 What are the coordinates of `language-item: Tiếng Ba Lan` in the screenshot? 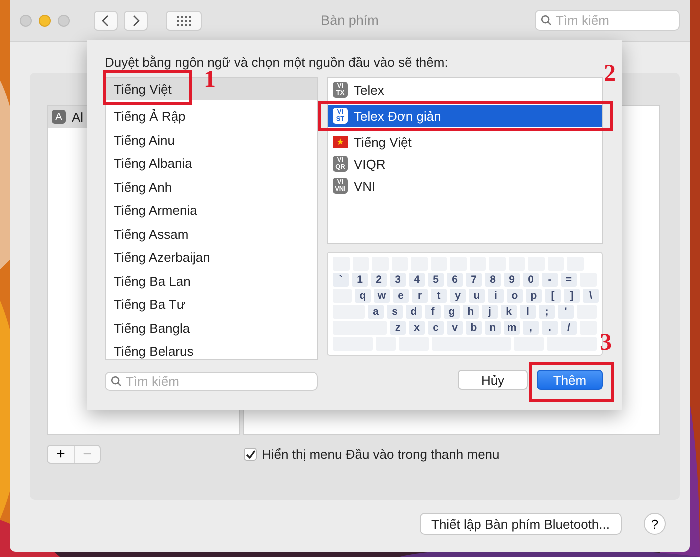 It's located at (211, 281).